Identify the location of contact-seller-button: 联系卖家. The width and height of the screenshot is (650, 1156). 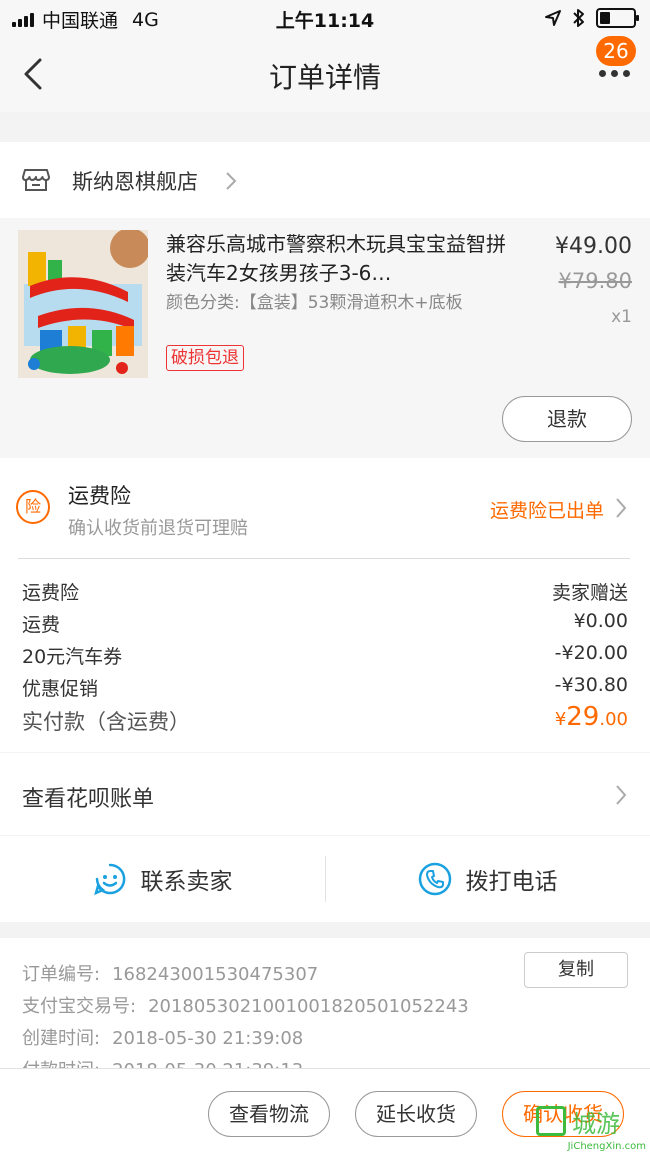
(162, 879).